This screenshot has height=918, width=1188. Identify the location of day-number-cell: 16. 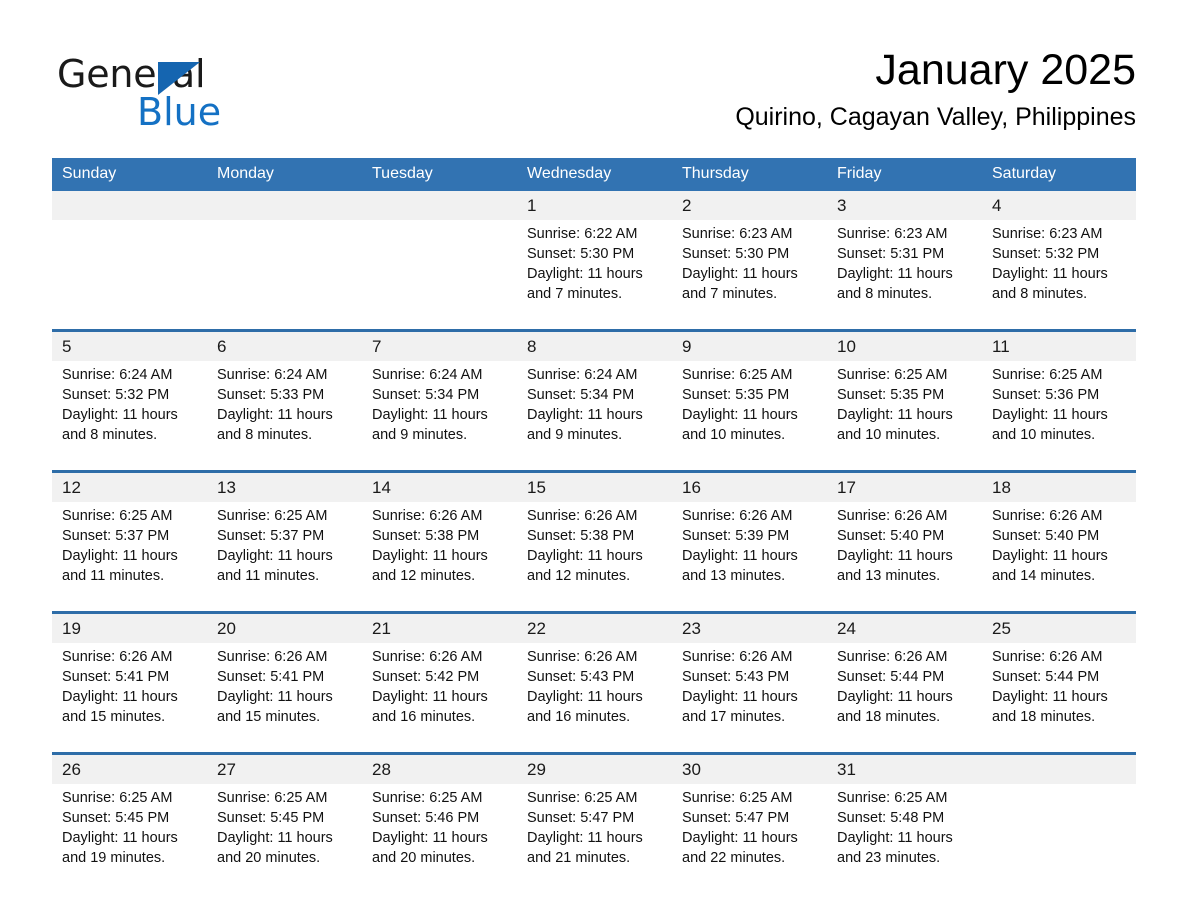
(749, 487).